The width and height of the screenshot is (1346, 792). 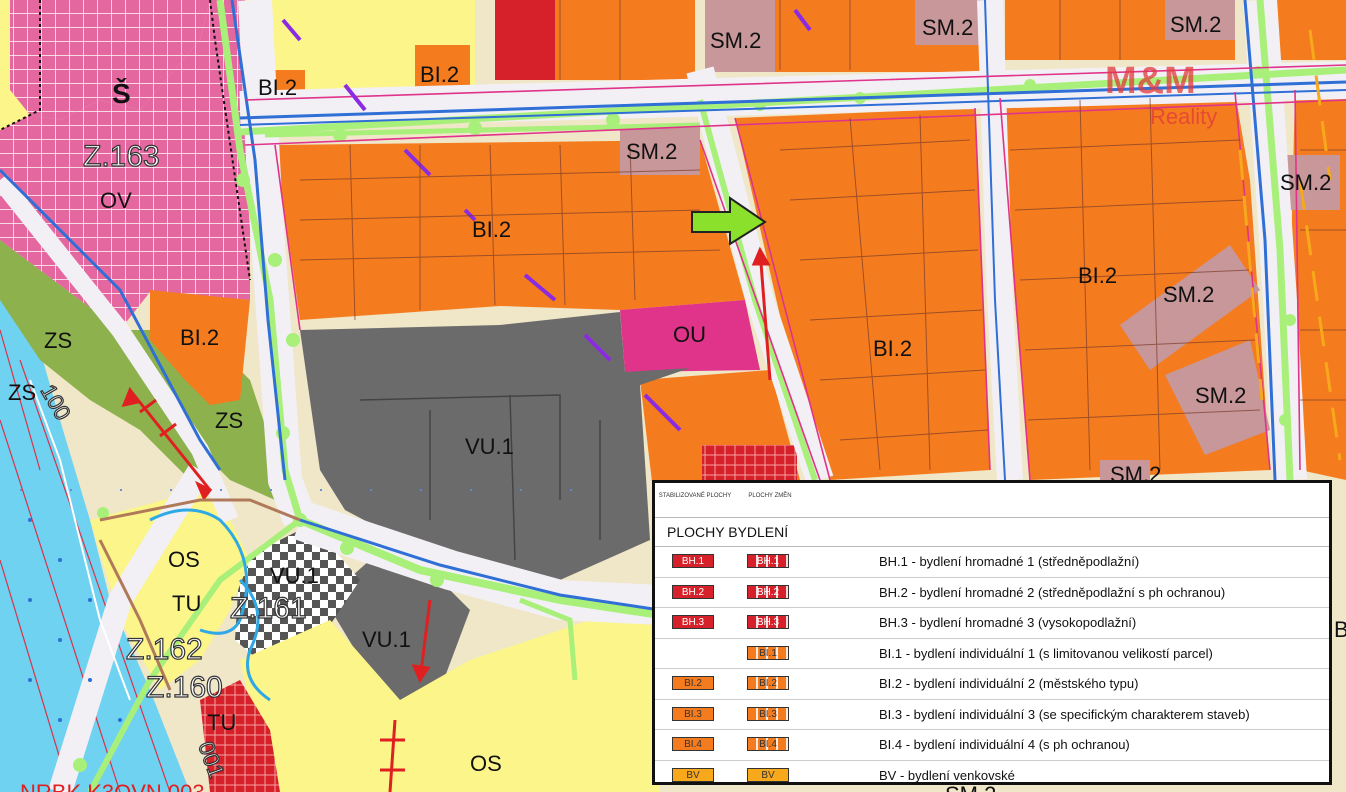 What do you see at coordinates (651, 151) in the screenshot?
I see `label-sm2-d: SM.2` at bounding box center [651, 151].